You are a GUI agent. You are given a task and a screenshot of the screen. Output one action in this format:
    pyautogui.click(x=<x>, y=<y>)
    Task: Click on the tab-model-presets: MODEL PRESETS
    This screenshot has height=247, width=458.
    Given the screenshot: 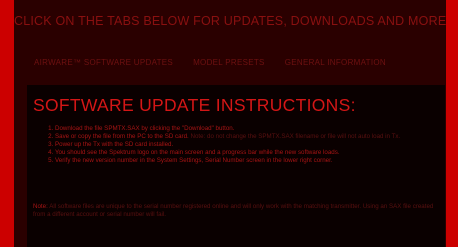 What is the action you would take?
    pyautogui.click(x=229, y=62)
    